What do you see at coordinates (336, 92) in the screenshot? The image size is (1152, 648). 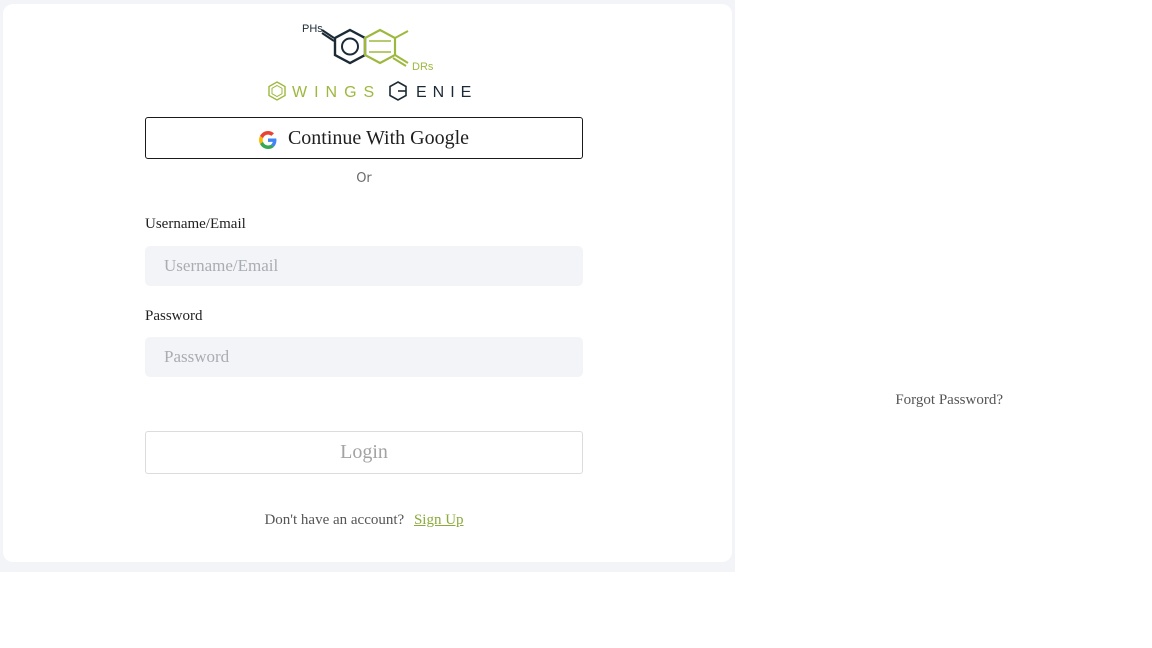 I see `logo-word-wings: WINGS` at bounding box center [336, 92].